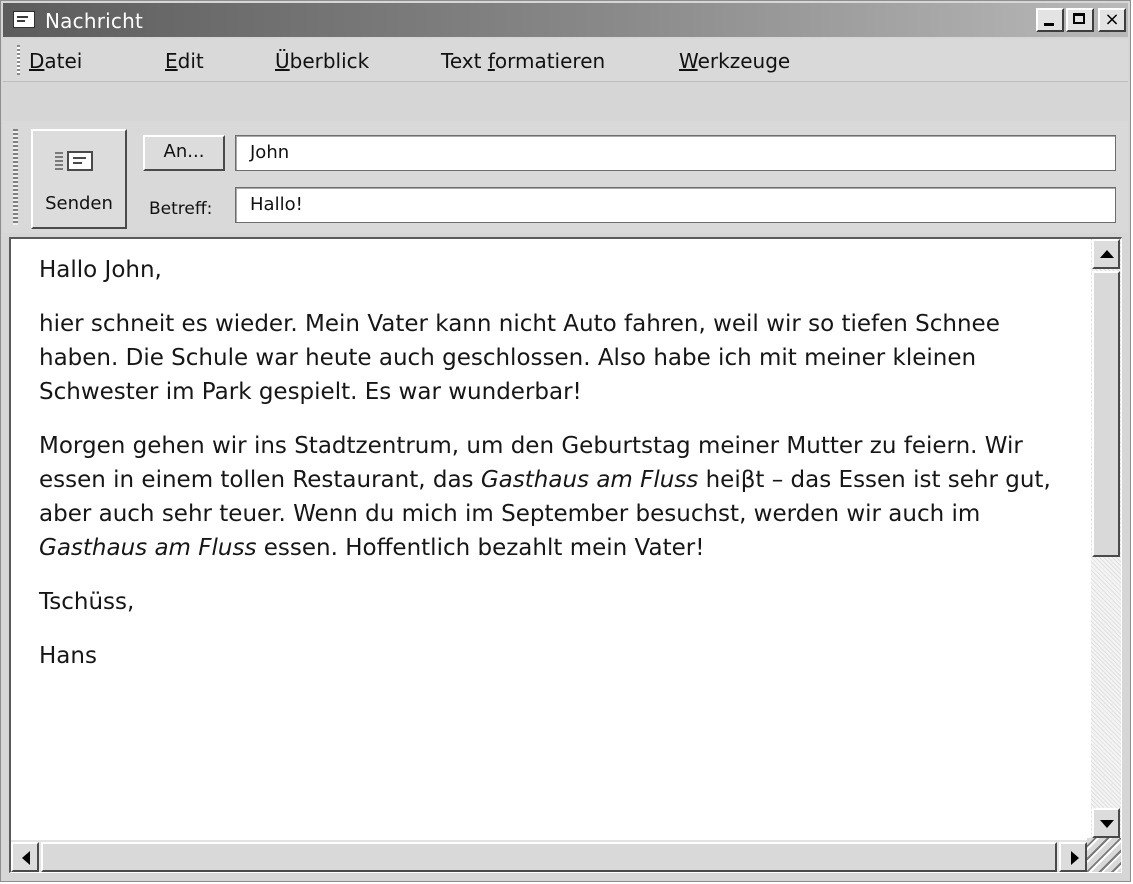  I want to click on menu-ueberblick: Überblick, so click(322, 61).